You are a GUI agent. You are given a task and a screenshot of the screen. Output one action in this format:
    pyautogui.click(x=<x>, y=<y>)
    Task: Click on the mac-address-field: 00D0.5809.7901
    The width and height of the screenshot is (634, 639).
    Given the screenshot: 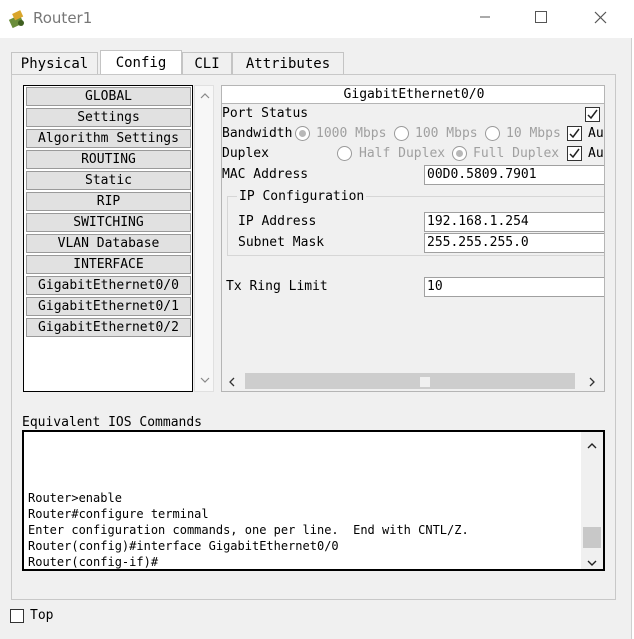 What is the action you would take?
    pyautogui.click(x=514, y=175)
    